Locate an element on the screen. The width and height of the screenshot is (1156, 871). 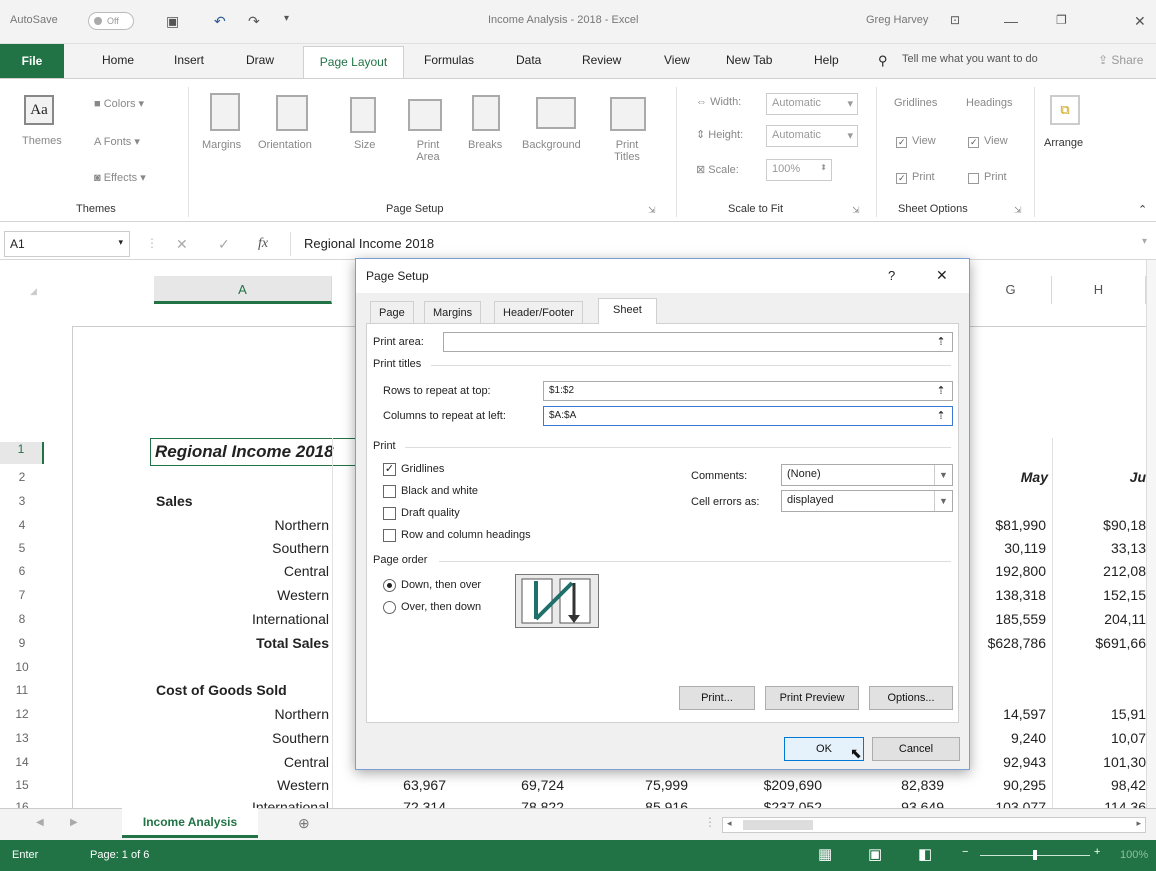
breaks-button: Breaks is located at coordinates (485, 145).